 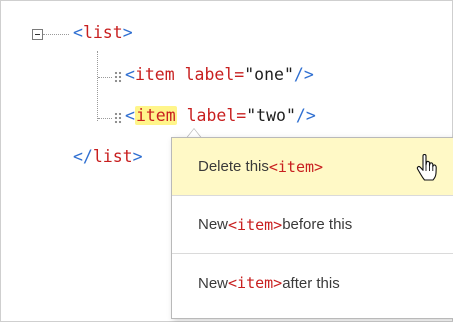 What do you see at coordinates (37, 34) in the screenshot?
I see `collapse-toggle-icon` at bounding box center [37, 34].